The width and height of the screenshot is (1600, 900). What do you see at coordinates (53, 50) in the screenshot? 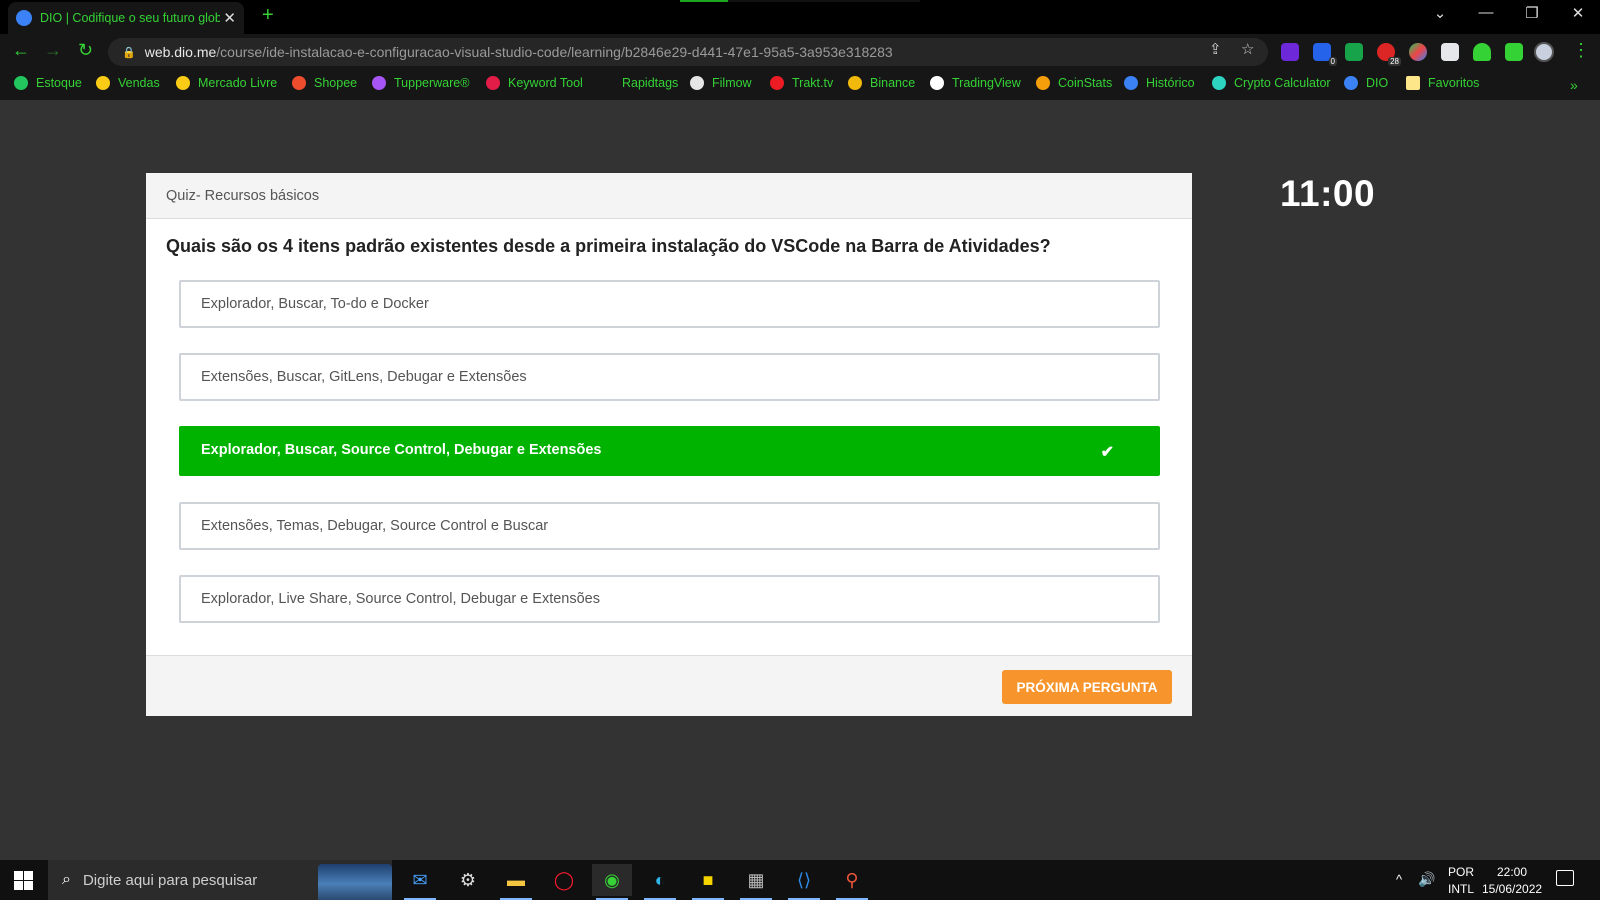
I see `forward-arrow-icon: →` at bounding box center [53, 50].